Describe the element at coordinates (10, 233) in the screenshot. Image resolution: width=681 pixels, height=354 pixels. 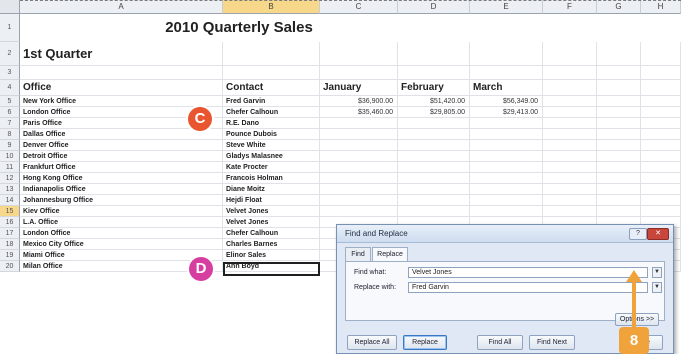
I see `row-header: 17` at that location.